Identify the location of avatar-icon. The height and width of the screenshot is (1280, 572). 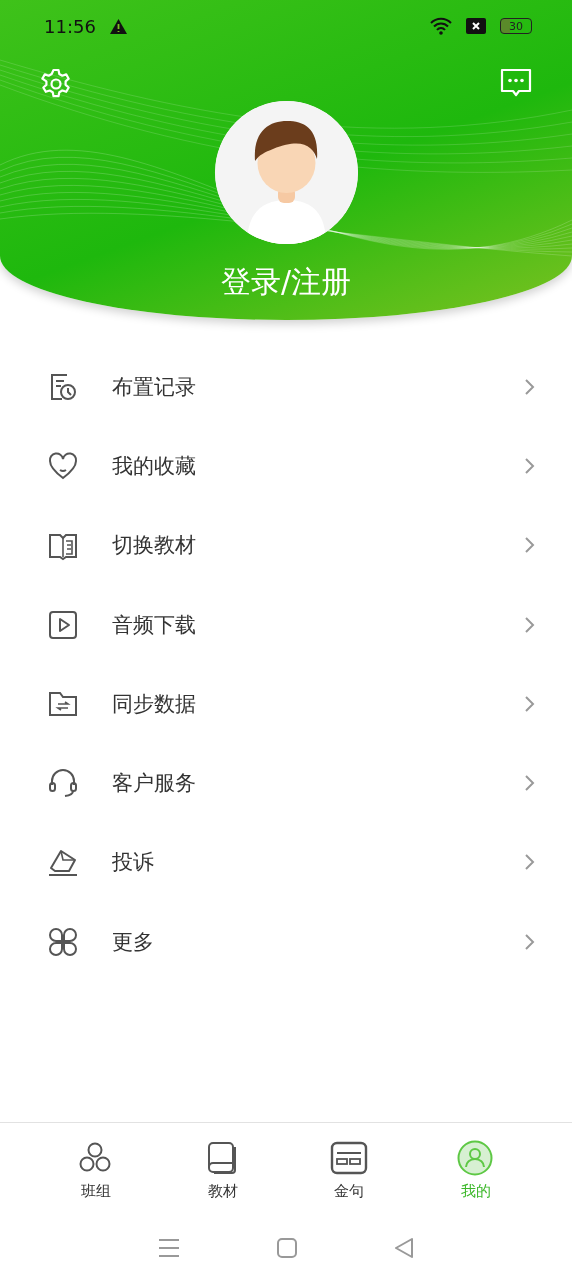
(286, 172).